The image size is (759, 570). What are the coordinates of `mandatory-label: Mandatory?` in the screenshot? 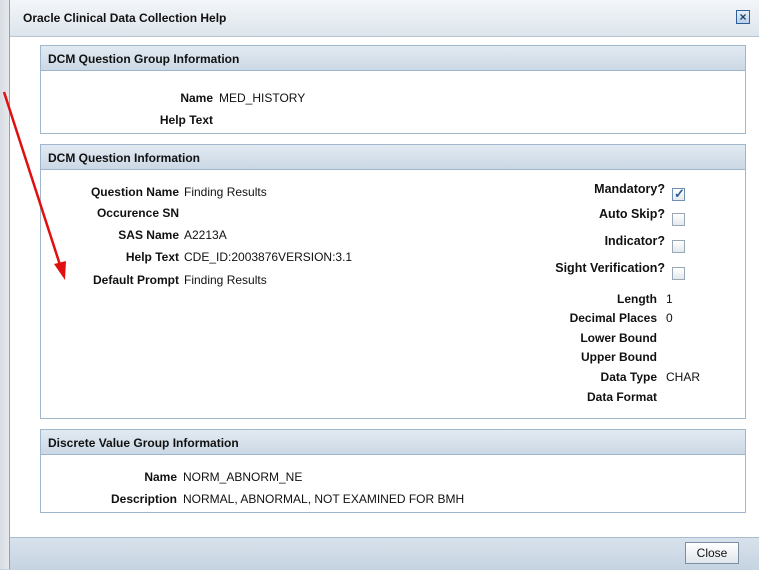 It's located at (629, 189).